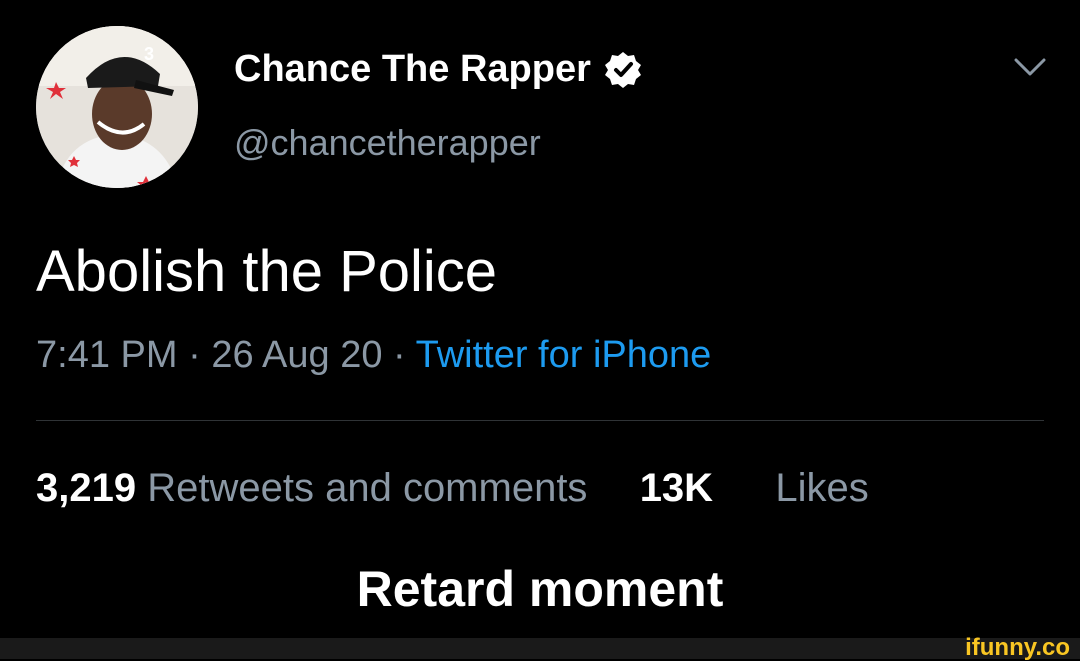  What do you see at coordinates (296, 355) in the screenshot?
I see `tweet-date: 26 Aug 20` at bounding box center [296, 355].